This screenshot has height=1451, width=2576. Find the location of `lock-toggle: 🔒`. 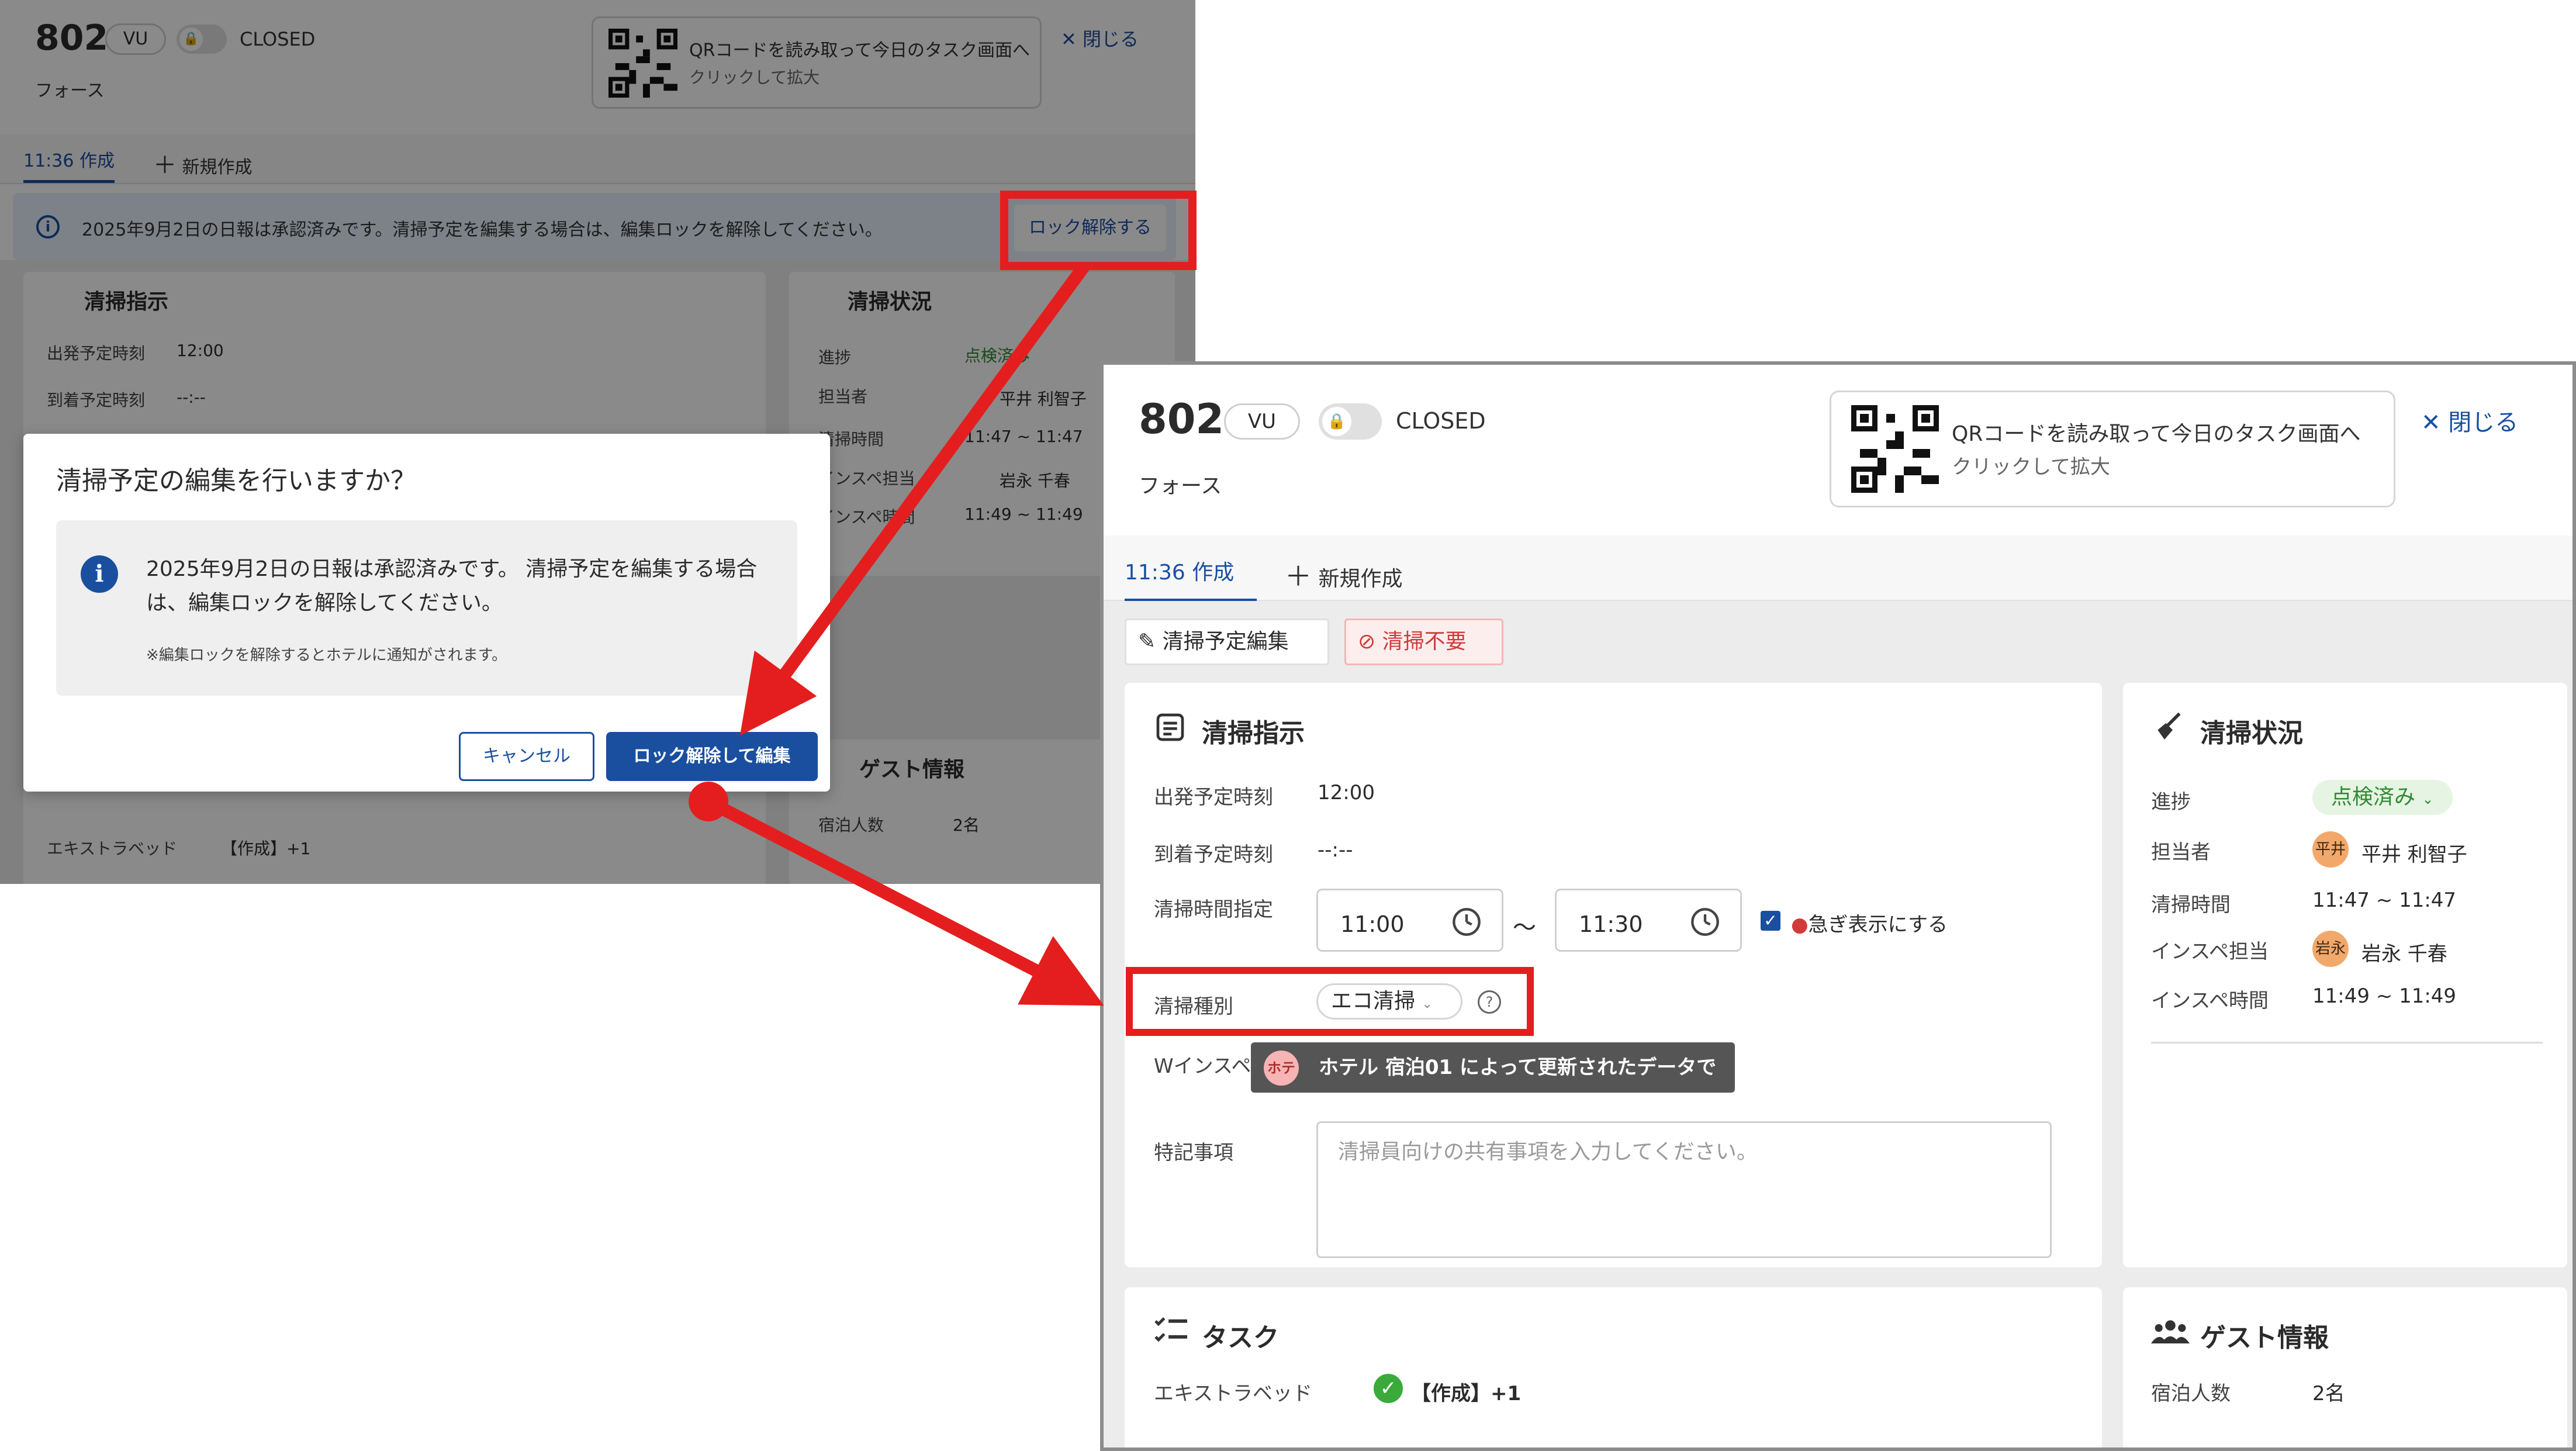

lock-toggle: 🔒 is located at coordinates (1350, 421).